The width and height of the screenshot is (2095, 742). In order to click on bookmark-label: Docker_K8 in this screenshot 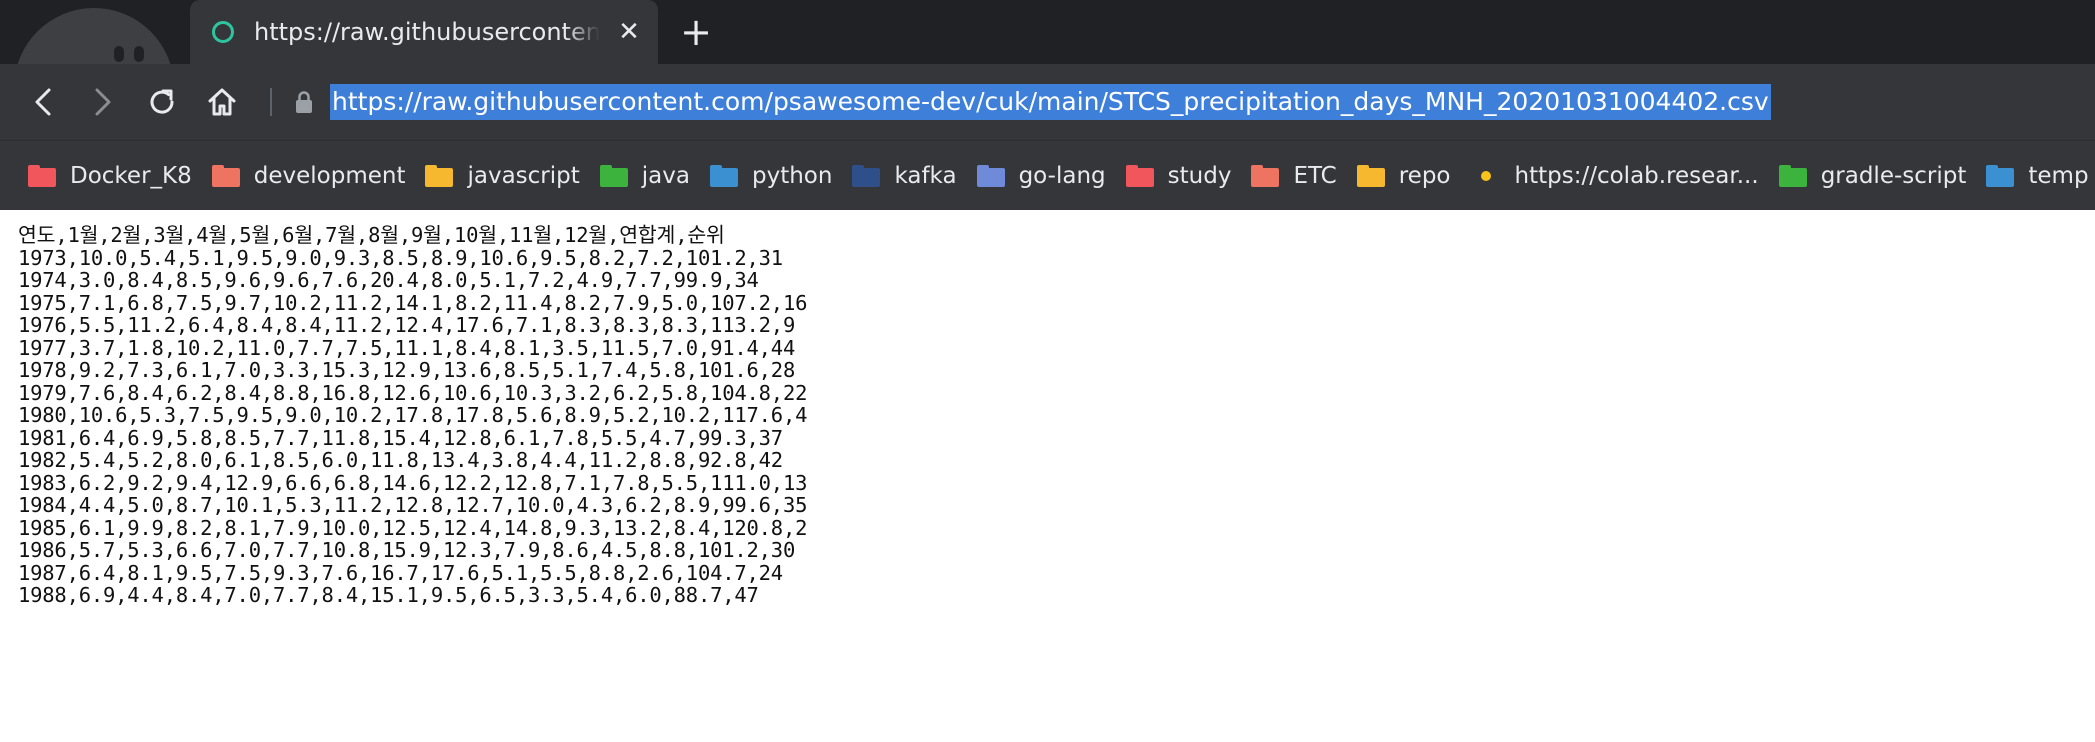, I will do `click(131, 175)`.